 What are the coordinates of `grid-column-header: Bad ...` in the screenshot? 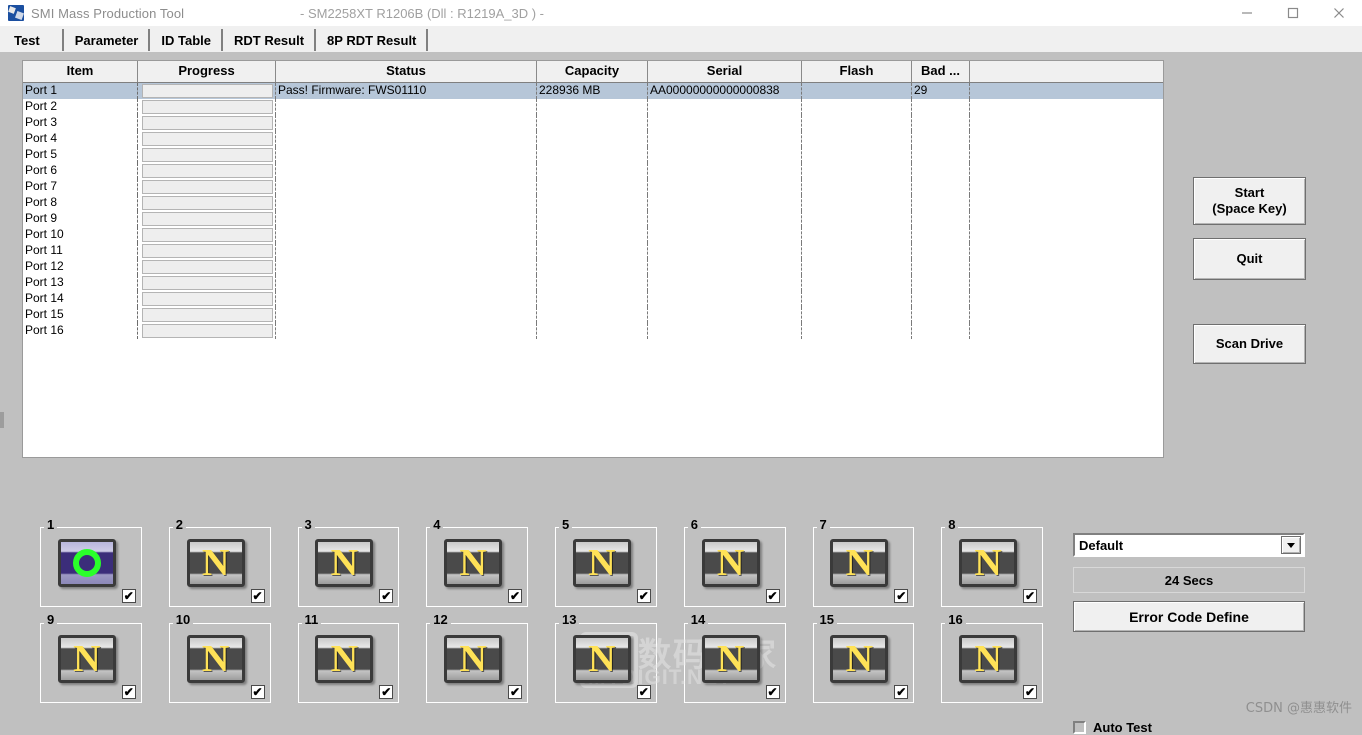 It's located at (941, 71).